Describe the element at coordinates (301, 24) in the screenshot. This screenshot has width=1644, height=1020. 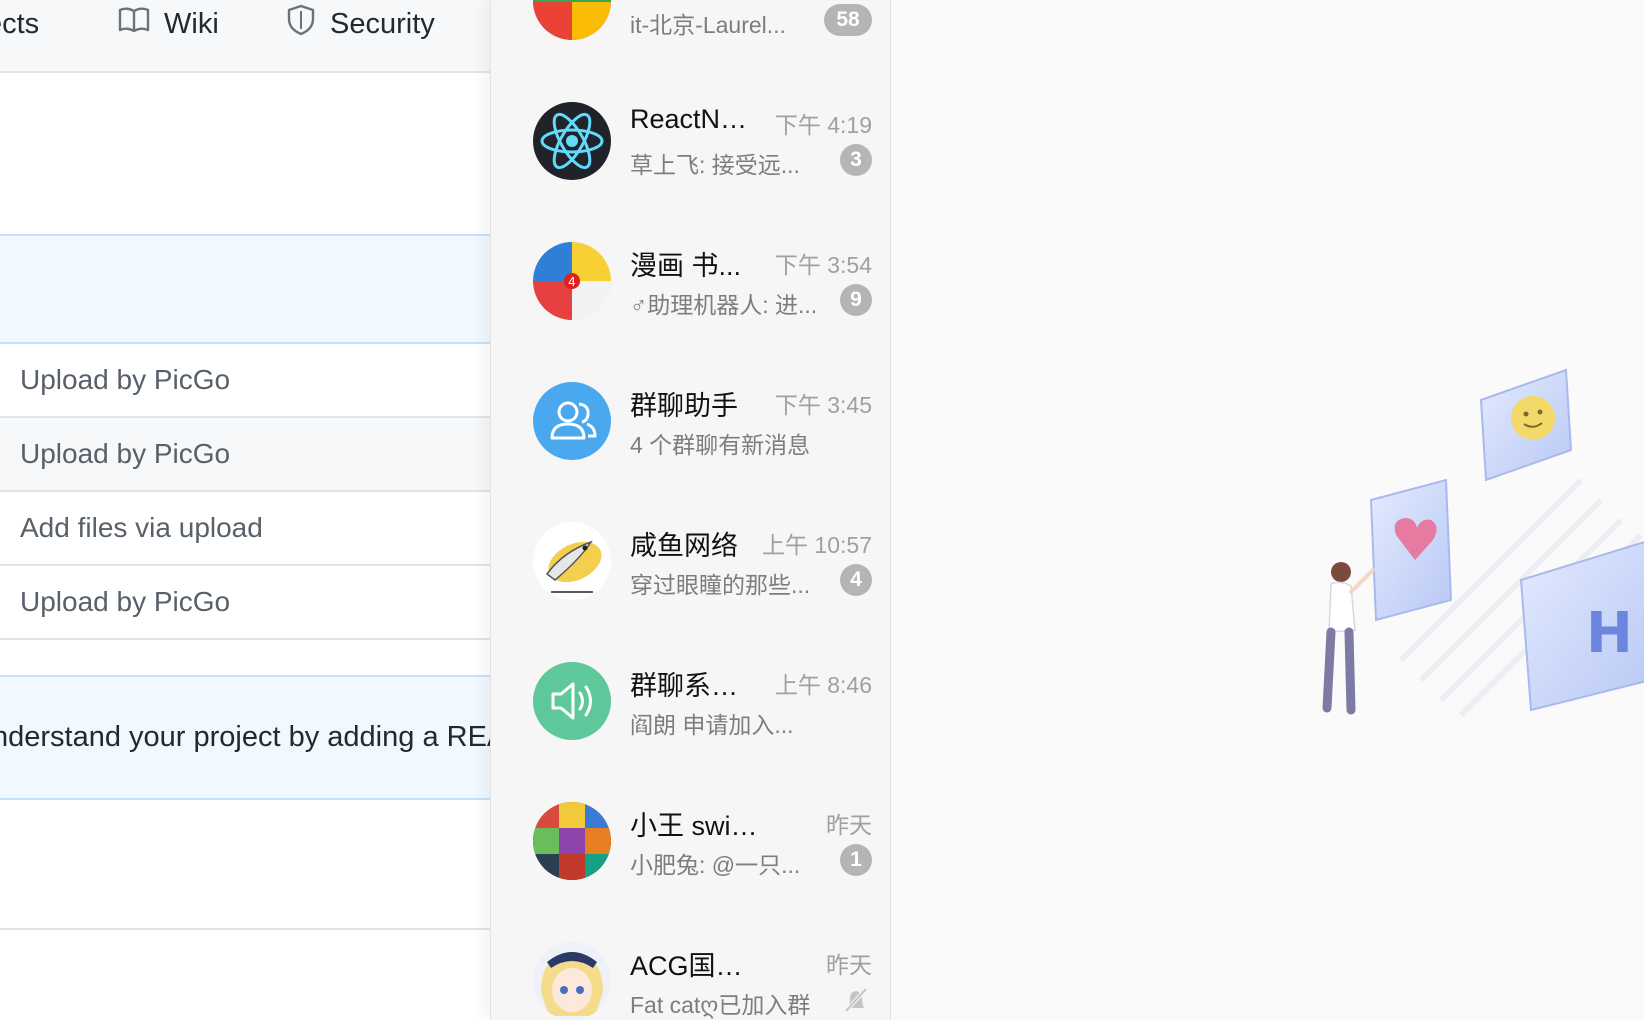
I see `shield-icon` at that location.